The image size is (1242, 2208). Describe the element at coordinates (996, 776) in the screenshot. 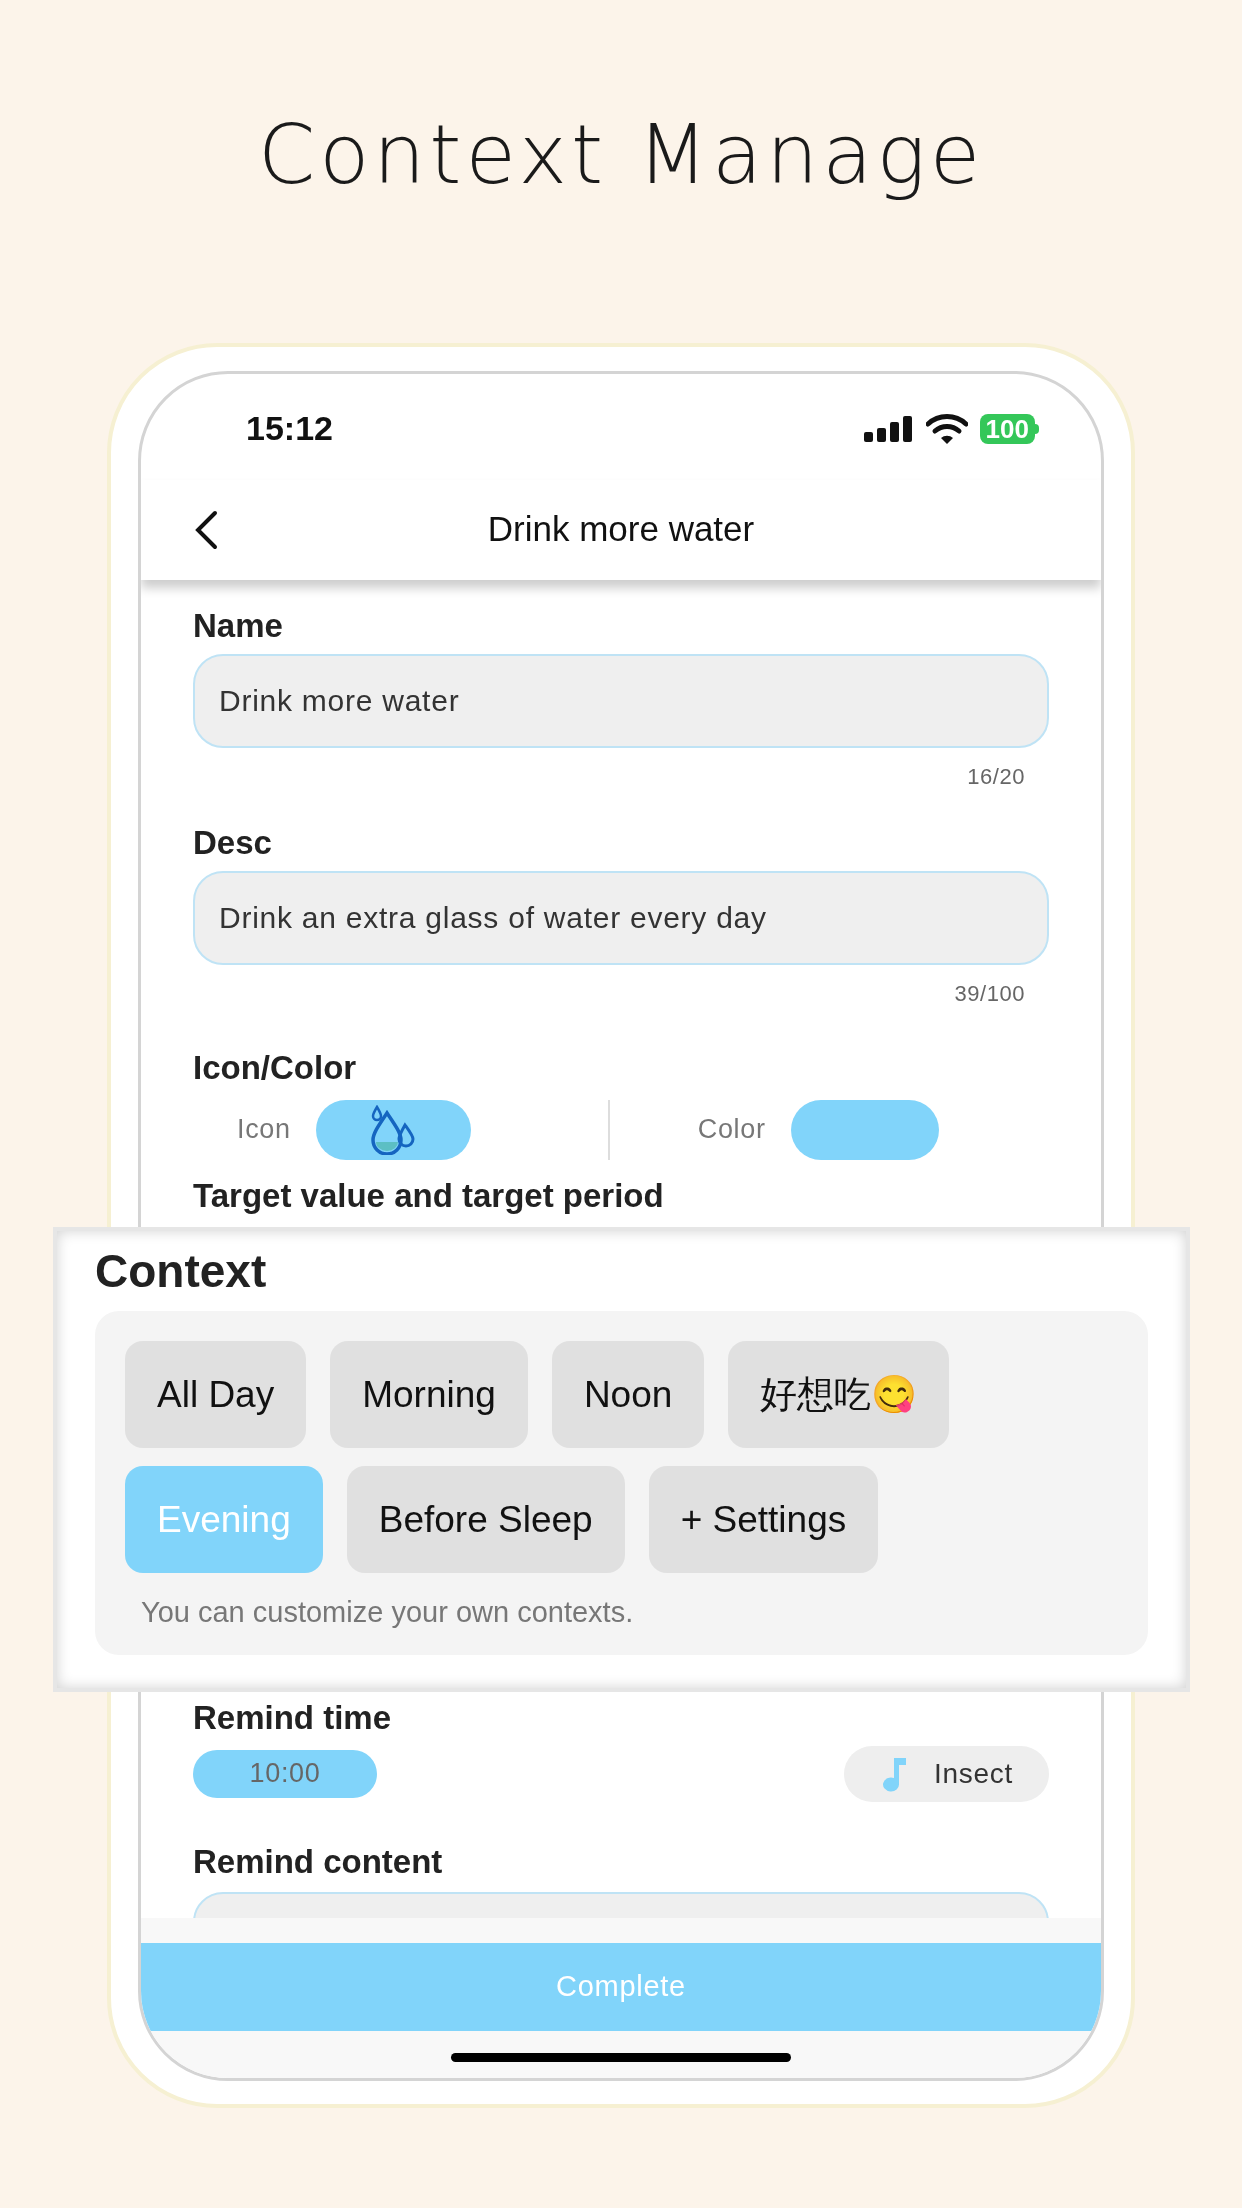

I see `character-counter: 16/20` at that location.